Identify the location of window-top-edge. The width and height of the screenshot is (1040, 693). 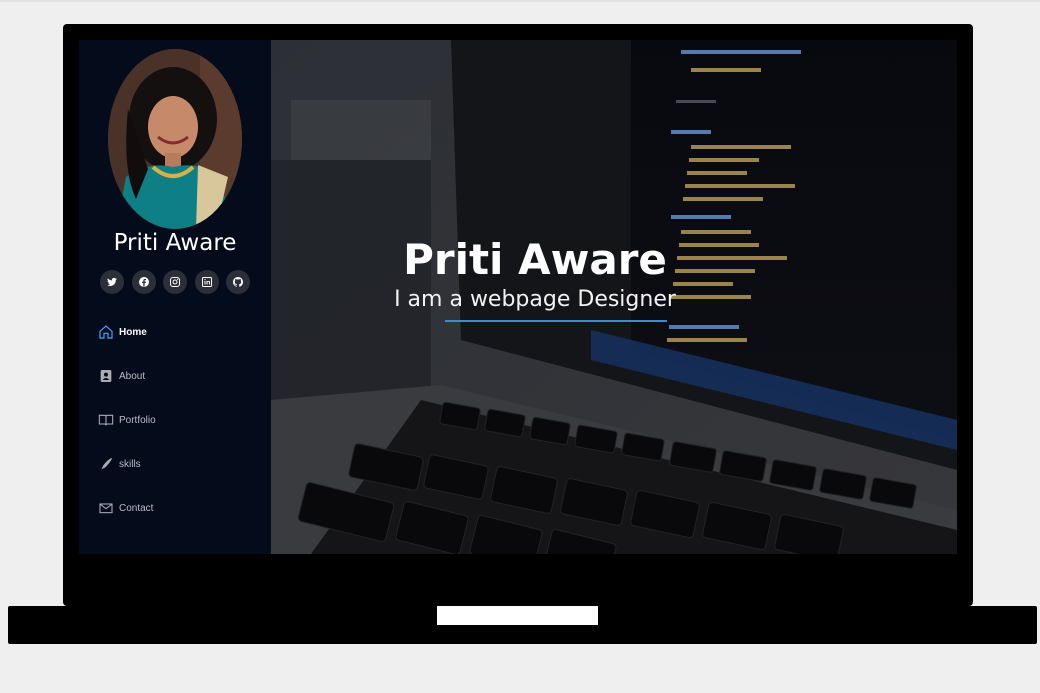
(520, 1).